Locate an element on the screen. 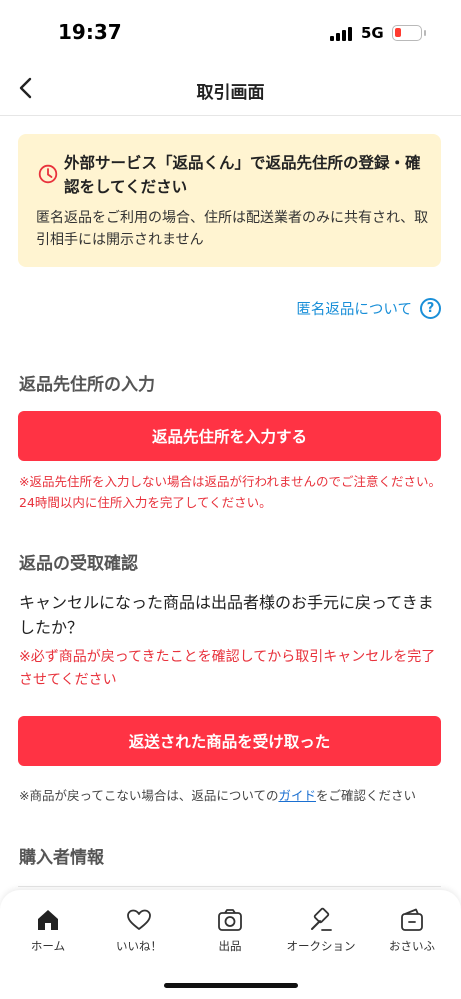 The width and height of the screenshot is (461, 999). page-title: 取引画面 is located at coordinates (230, 93).